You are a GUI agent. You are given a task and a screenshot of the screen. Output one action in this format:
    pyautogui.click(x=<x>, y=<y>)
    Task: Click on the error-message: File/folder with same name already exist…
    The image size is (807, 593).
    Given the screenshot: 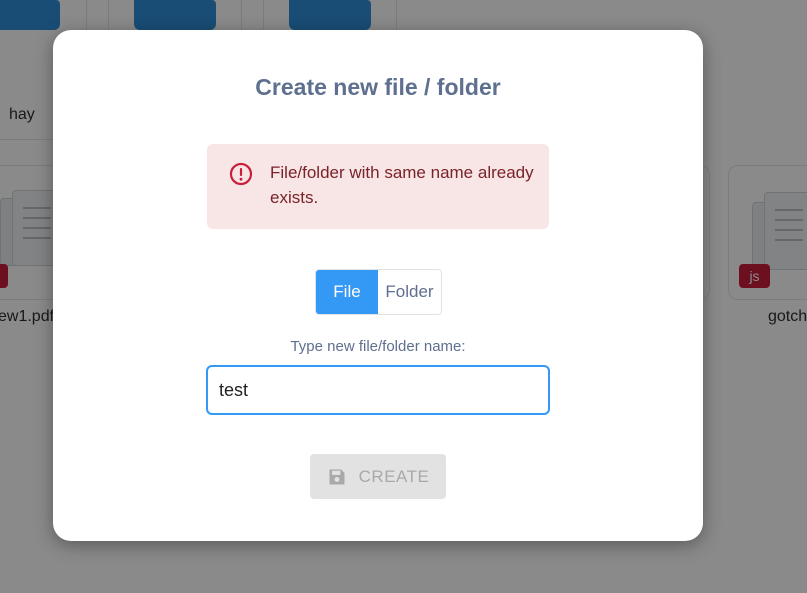 What is the action you would take?
    pyautogui.click(x=402, y=185)
    